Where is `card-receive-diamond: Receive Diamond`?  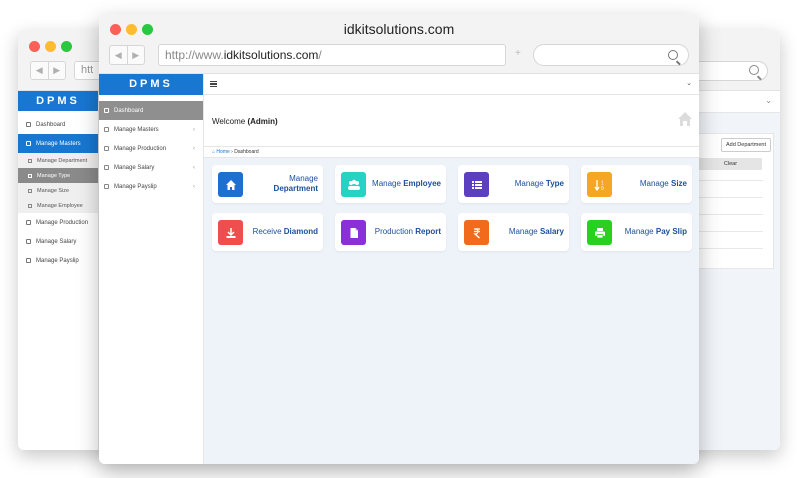 card-receive-diamond: Receive Diamond is located at coordinates (267, 232).